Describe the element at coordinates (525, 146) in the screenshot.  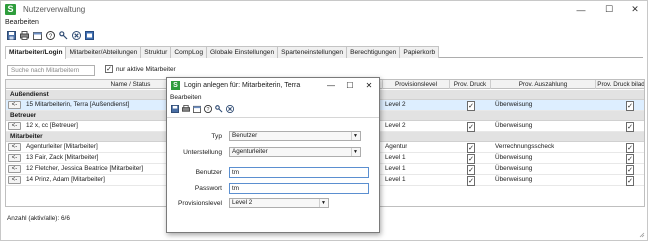
I see `prov-auszahlung-cell: Verrechnungsscheck` at that location.